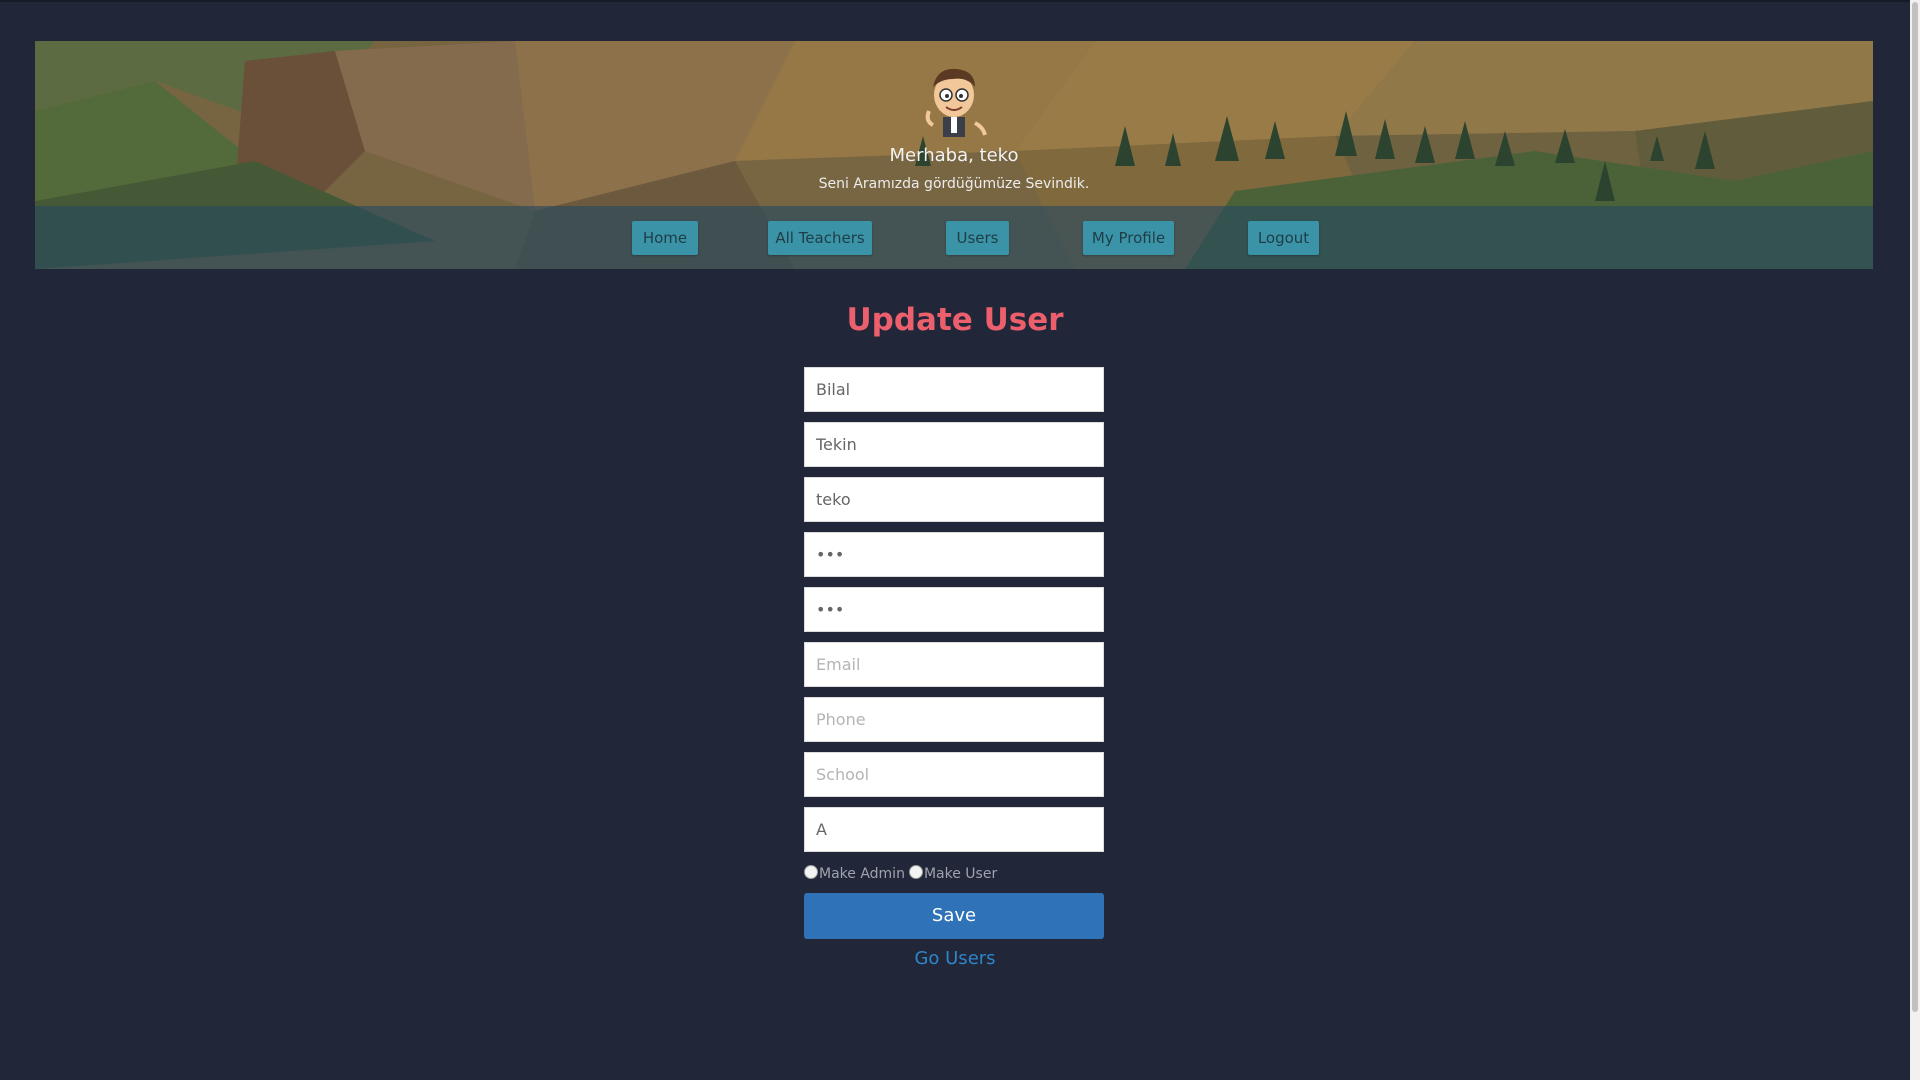  I want to click on email-input, so click(954, 664).